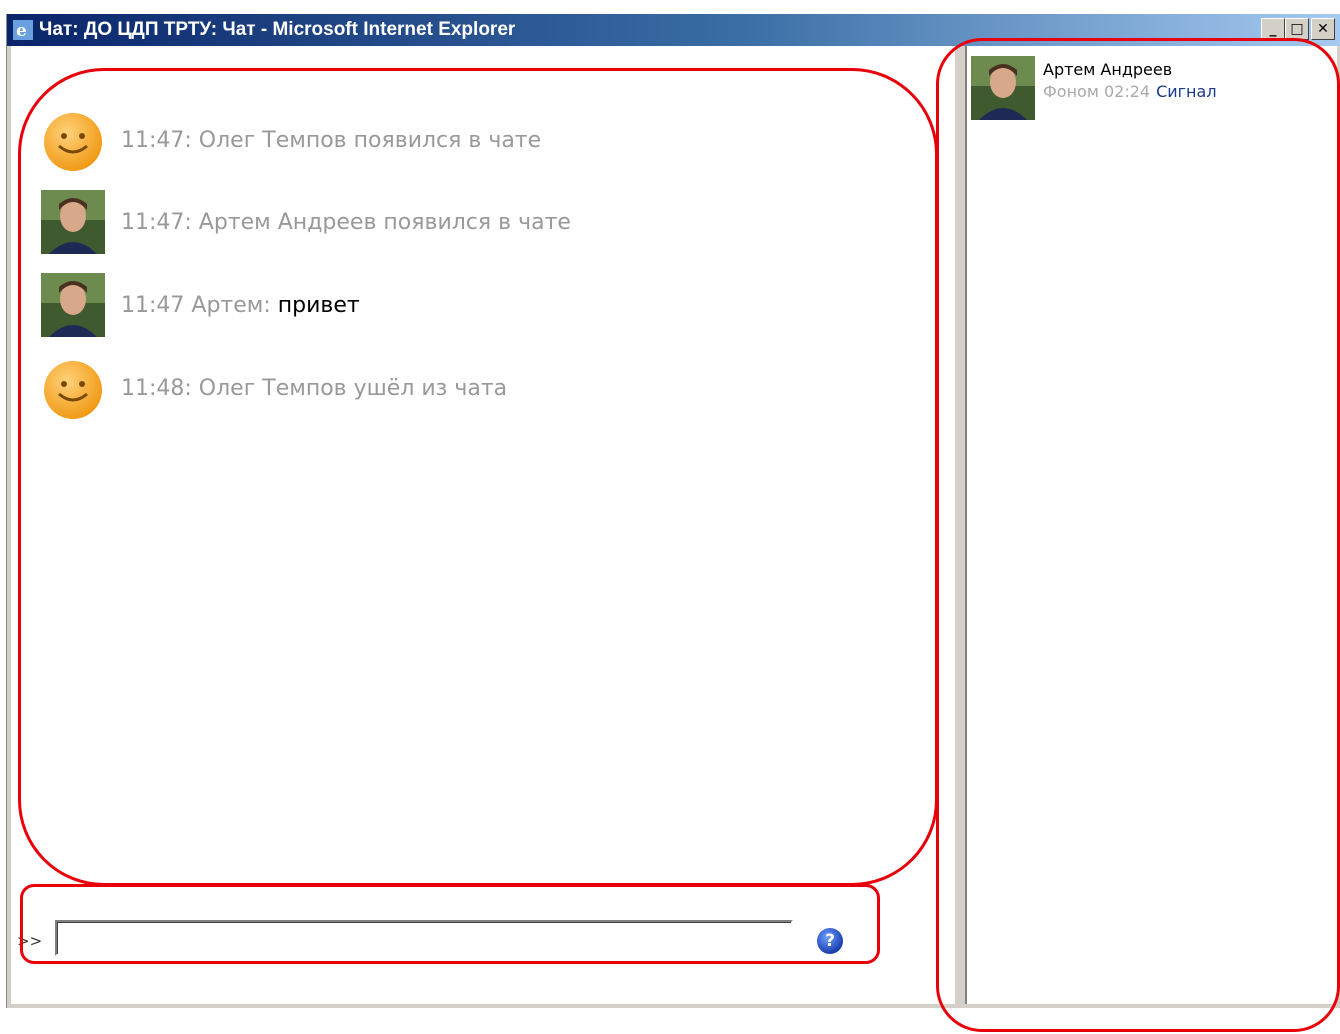 The image size is (1340, 1034). Describe the element at coordinates (1186, 91) in the screenshot. I see `signal-link: Сигнал` at that location.